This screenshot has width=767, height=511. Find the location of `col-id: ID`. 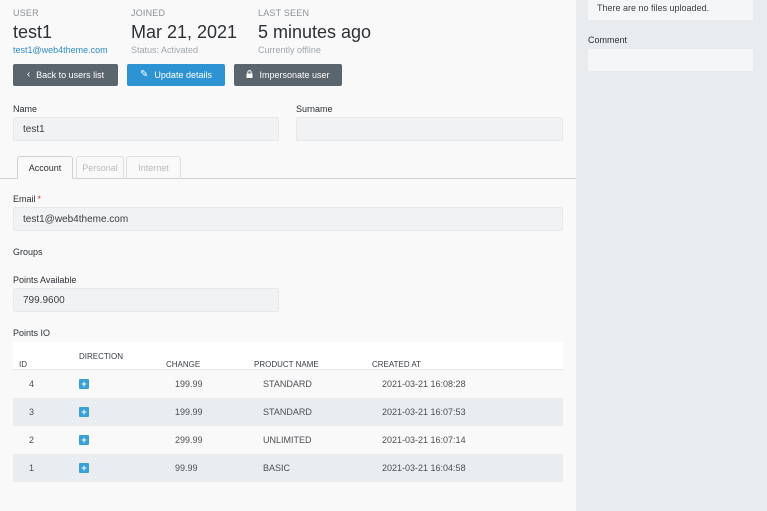

col-id: ID is located at coordinates (23, 364).